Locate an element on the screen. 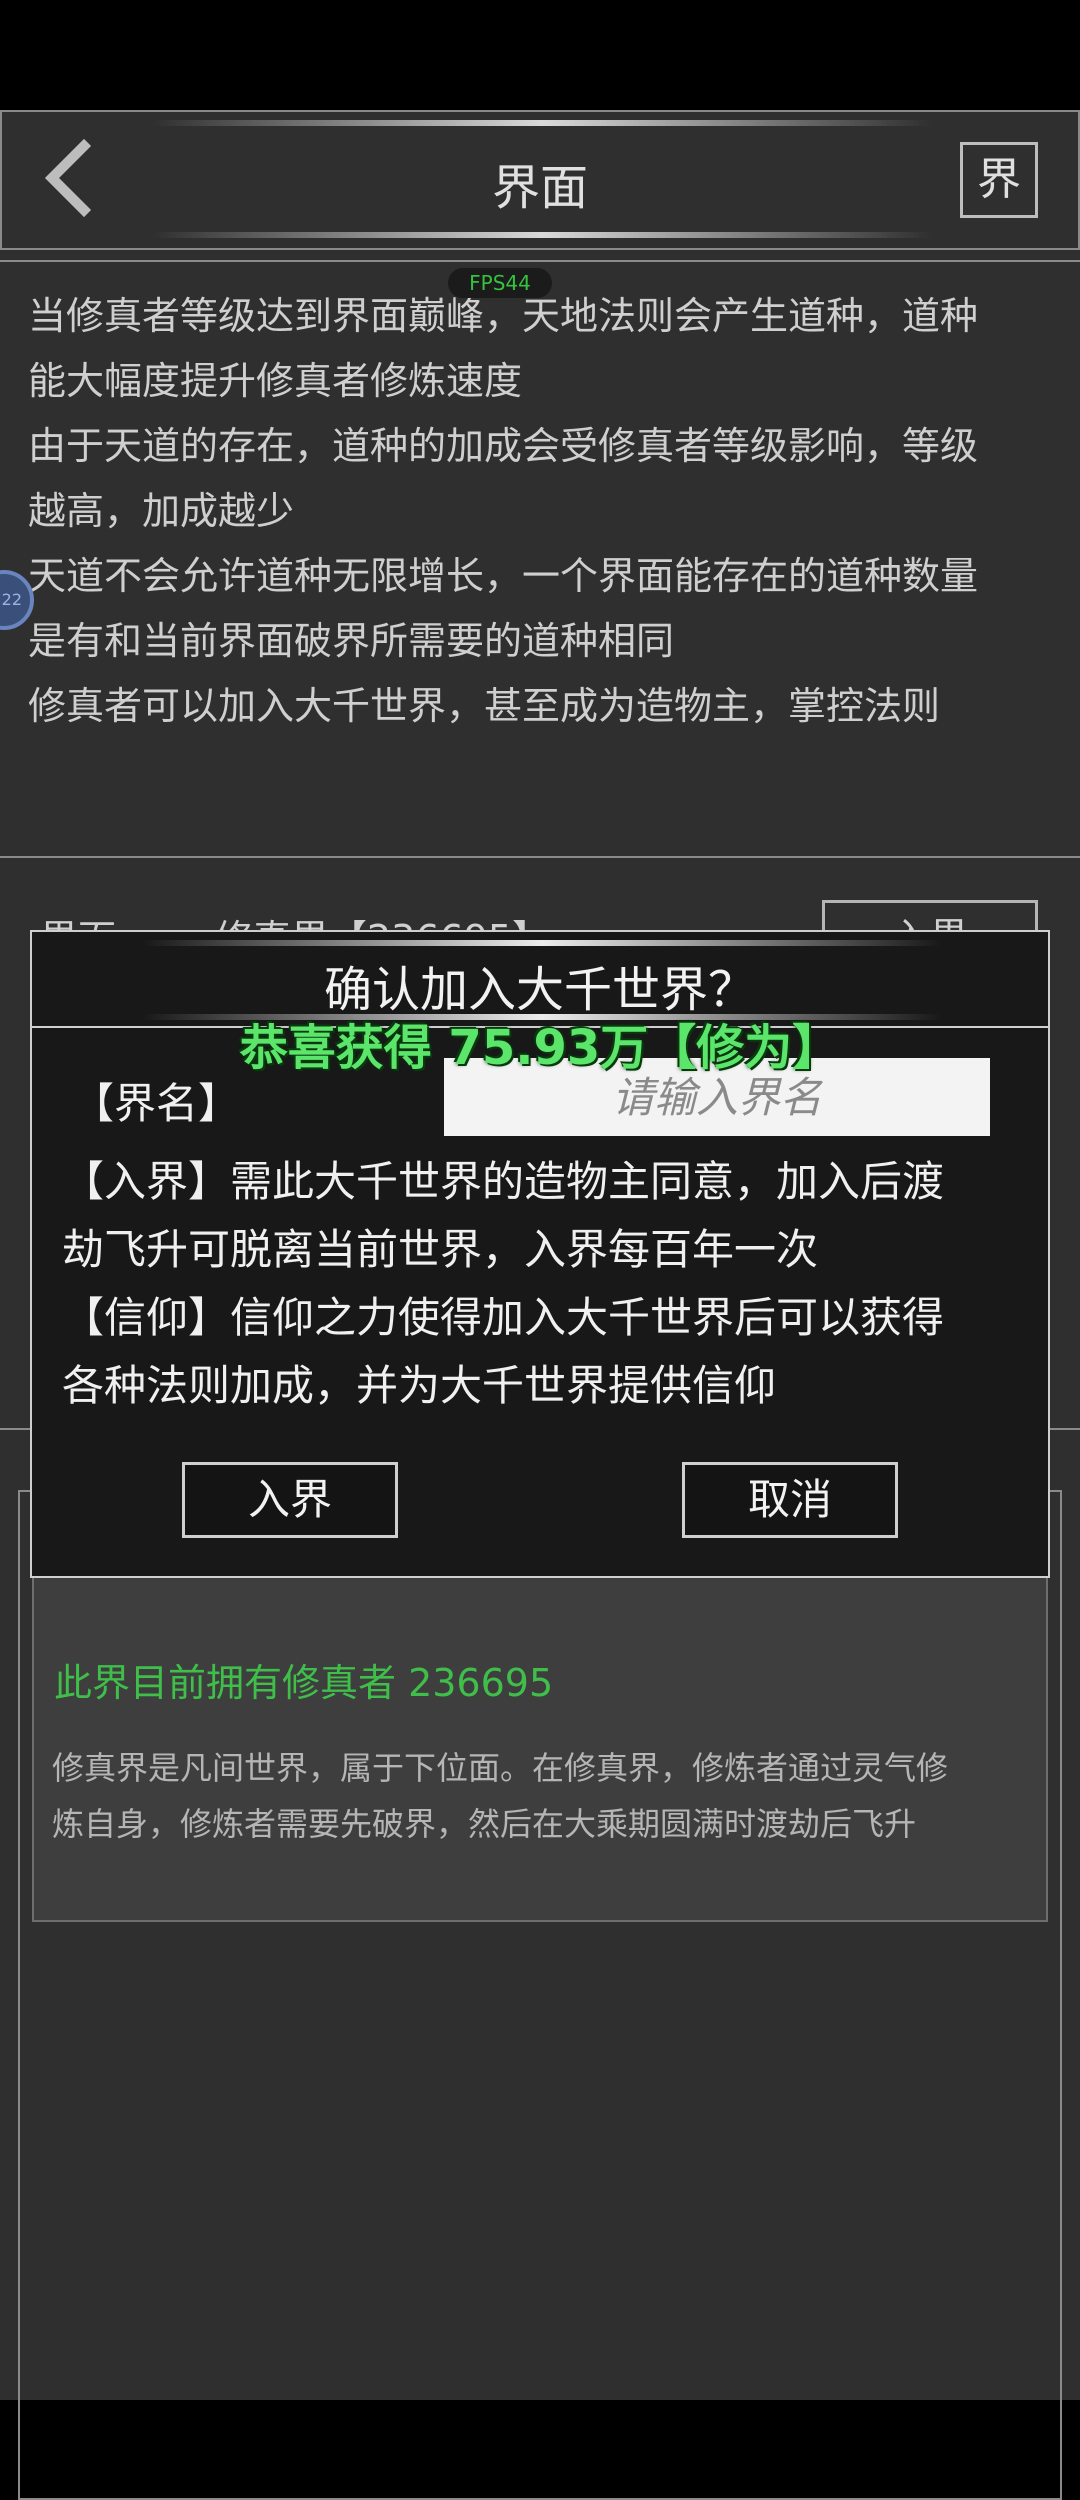 This screenshot has height=2500, width=1080. fps-counter: FPS44 is located at coordinates (500, 283).